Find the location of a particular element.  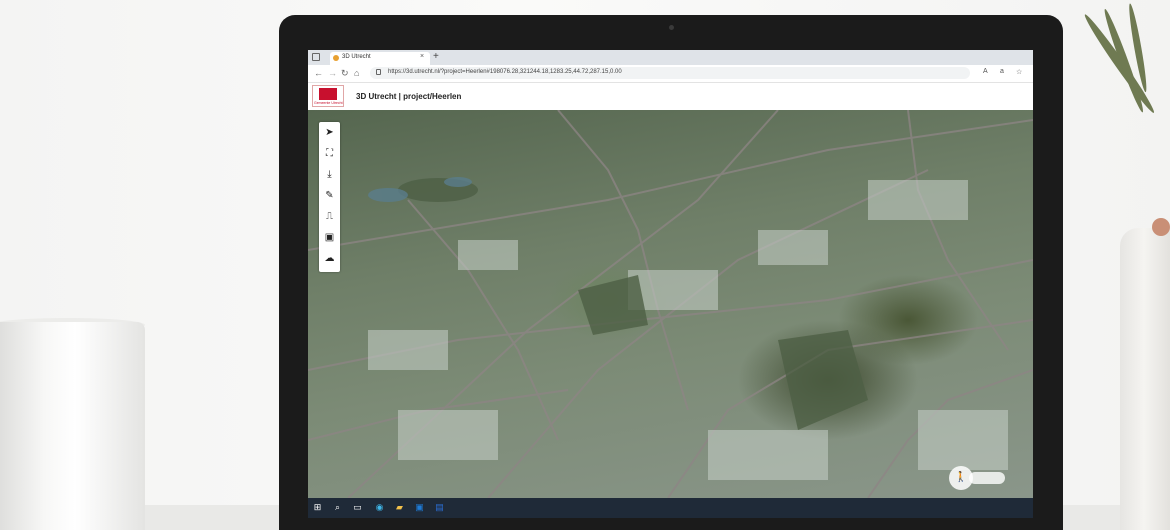

page-title: 3D Utrecht | project/Heerlen is located at coordinates (409, 96).